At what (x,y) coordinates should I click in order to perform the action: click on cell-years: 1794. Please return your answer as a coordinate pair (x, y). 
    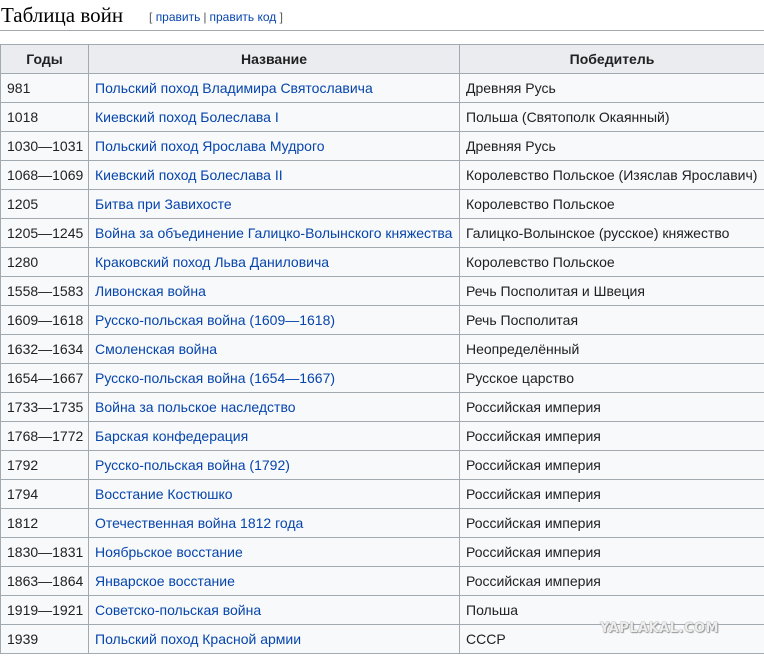
    Looking at the image, I should click on (44, 494).